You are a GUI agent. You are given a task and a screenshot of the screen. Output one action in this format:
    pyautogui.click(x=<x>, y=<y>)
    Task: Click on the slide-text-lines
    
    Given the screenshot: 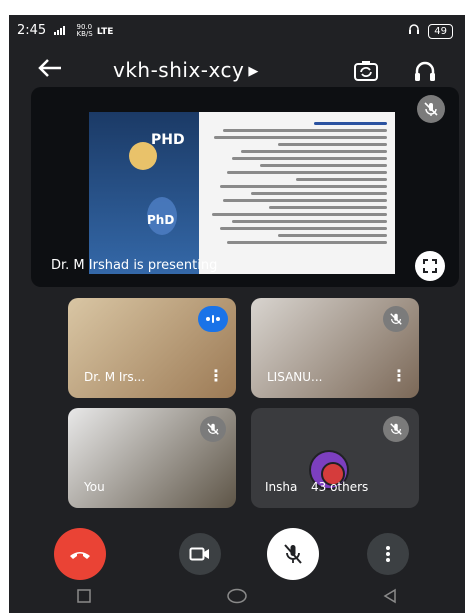 What is the action you would take?
    pyautogui.click(x=296, y=183)
    